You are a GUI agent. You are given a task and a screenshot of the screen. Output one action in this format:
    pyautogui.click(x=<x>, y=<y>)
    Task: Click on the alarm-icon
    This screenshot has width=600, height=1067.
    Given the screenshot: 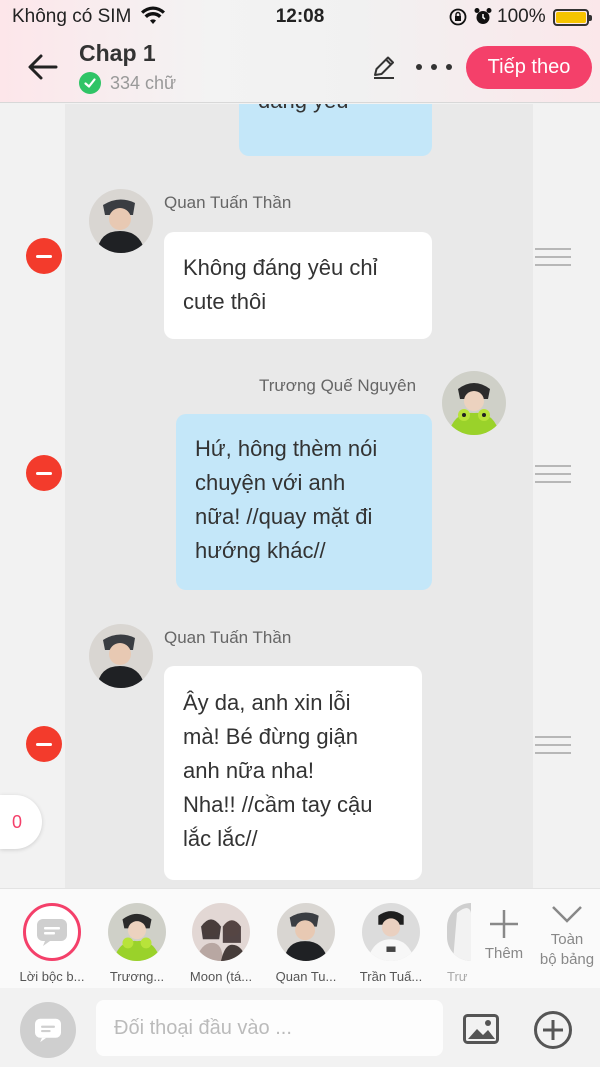 What is the action you would take?
    pyautogui.click(x=483, y=16)
    